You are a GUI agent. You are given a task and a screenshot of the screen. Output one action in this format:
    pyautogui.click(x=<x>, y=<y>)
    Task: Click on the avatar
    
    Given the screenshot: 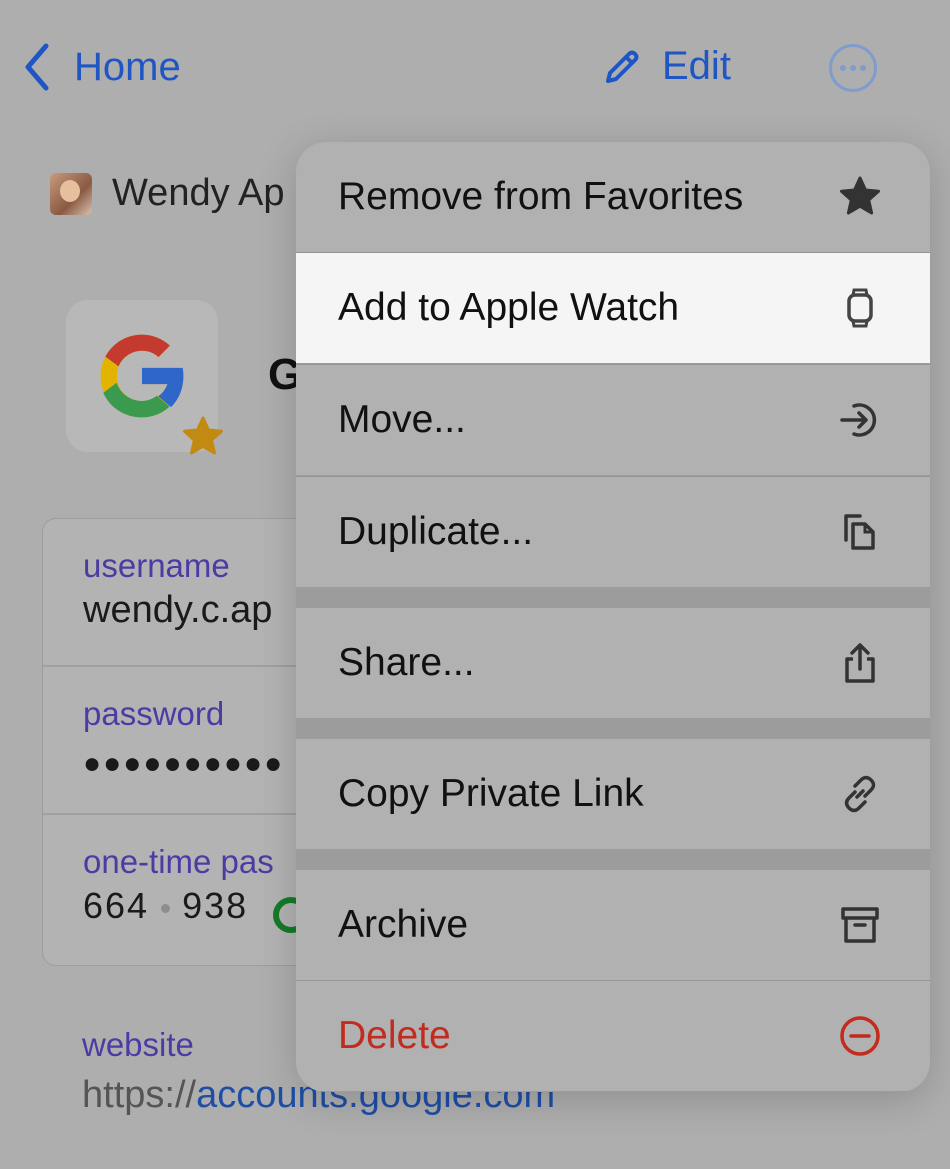 What is the action you would take?
    pyautogui.click(x=71, y=193)
    